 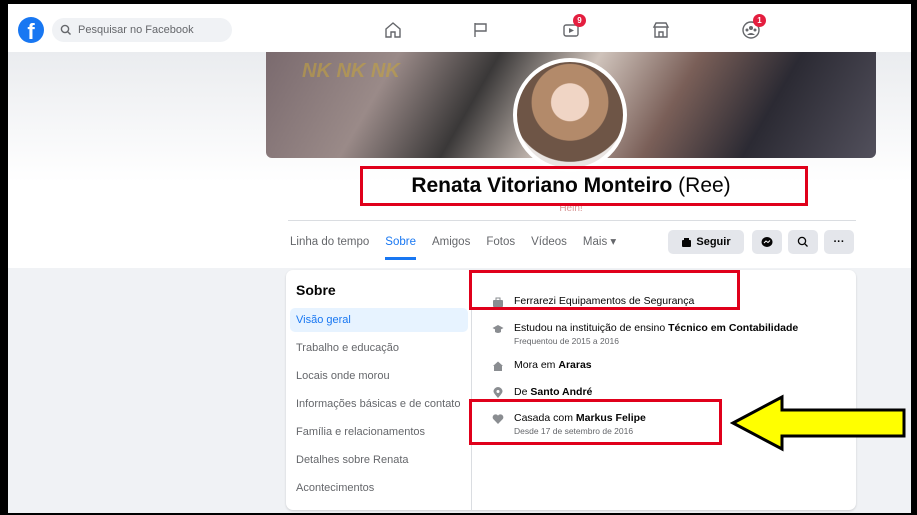 I want to click on follow-button: Seguir, so click(x=706, y=242).